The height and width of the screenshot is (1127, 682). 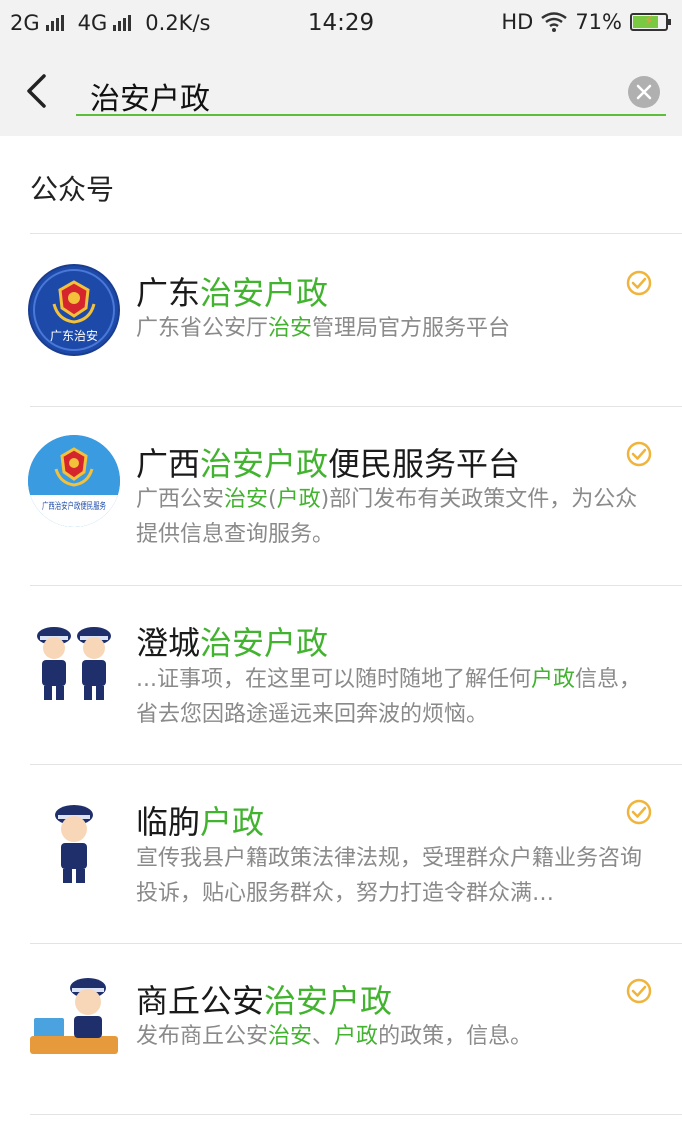 I want to click on avatar-label: 广西治安户政便民服务, so click(x=74, y=506).